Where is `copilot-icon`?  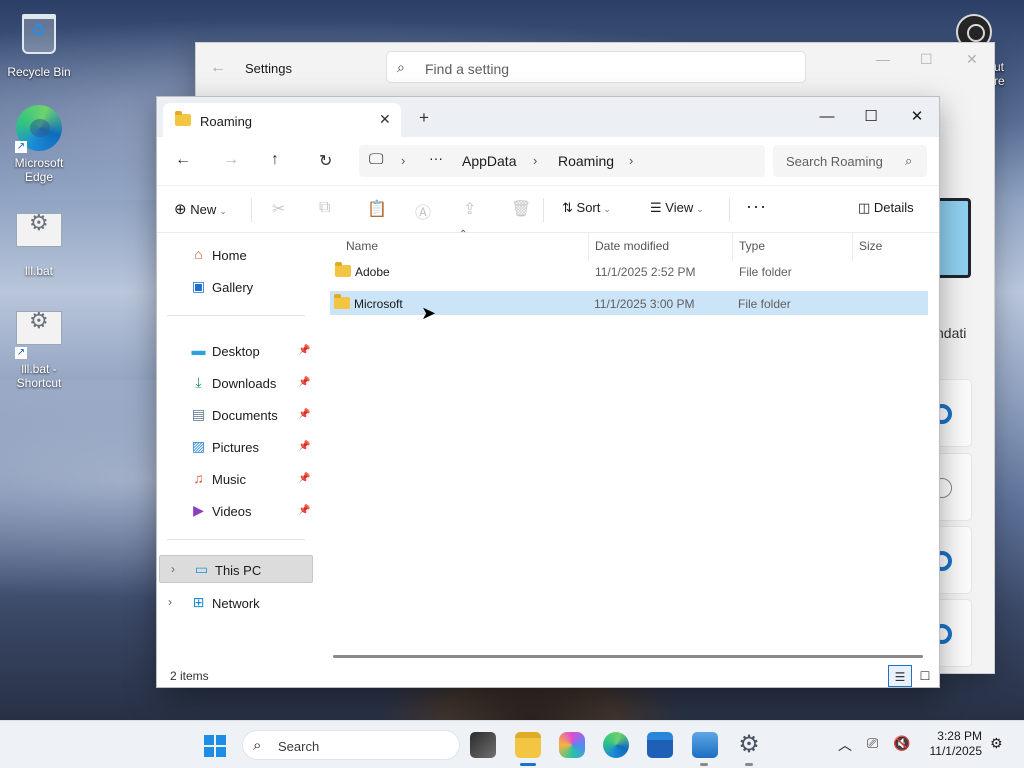
copilot-icon is located at coordinates (572, 745).